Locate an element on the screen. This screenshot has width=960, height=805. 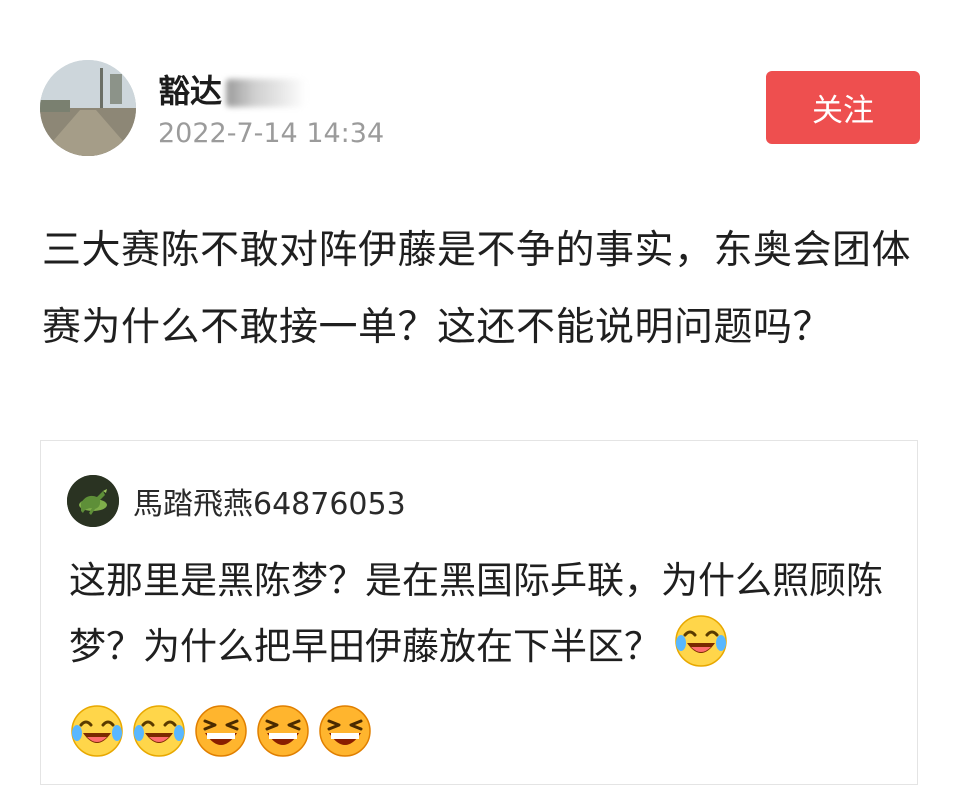
road-scene-avatar-icon is located at coordinates (88, 108).